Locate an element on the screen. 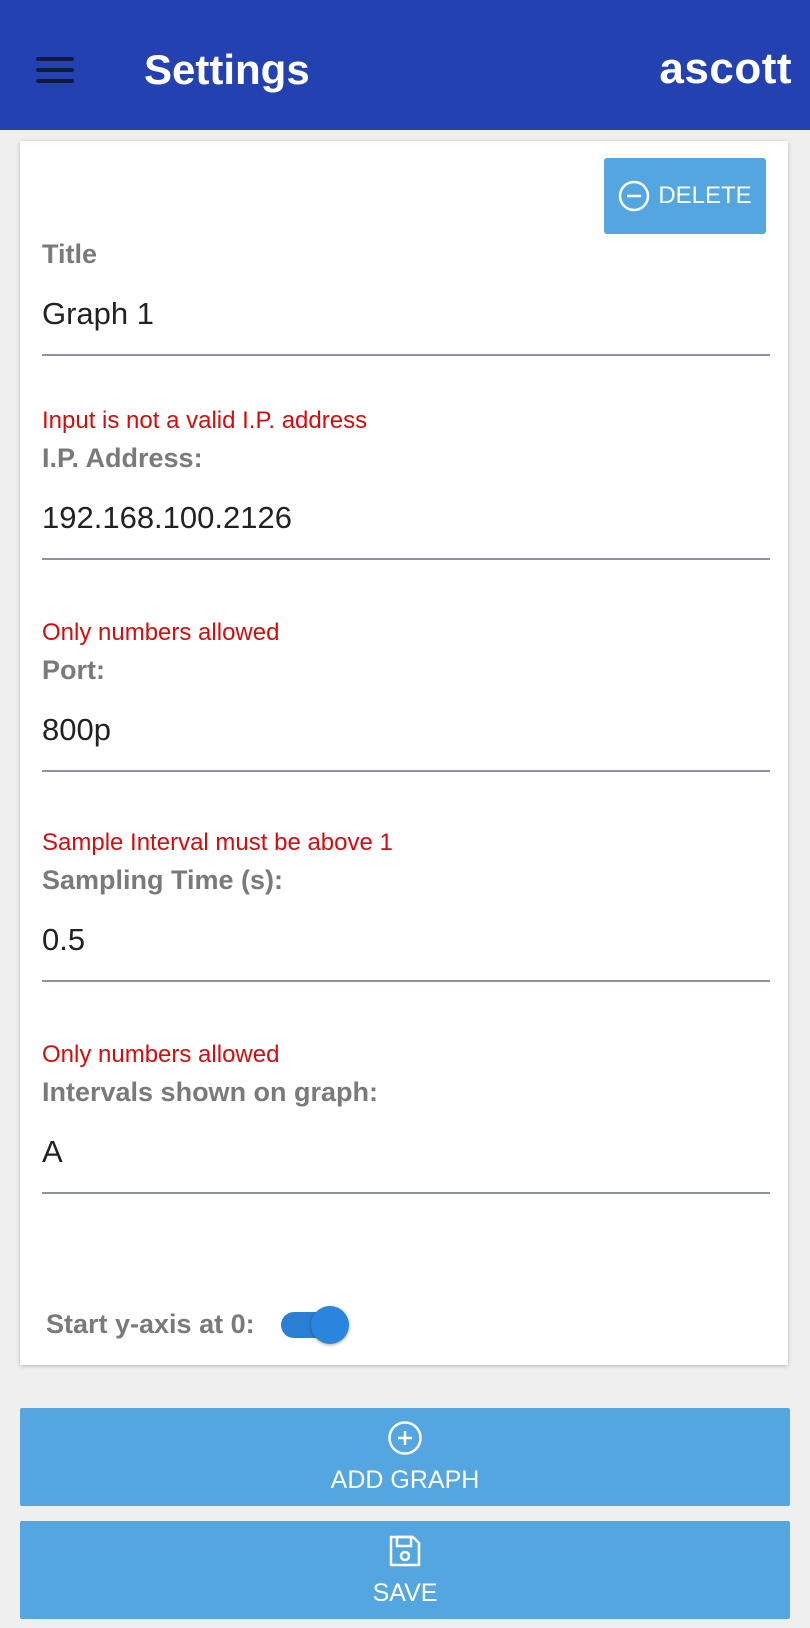  port-input is located at coordinates (406, 729).